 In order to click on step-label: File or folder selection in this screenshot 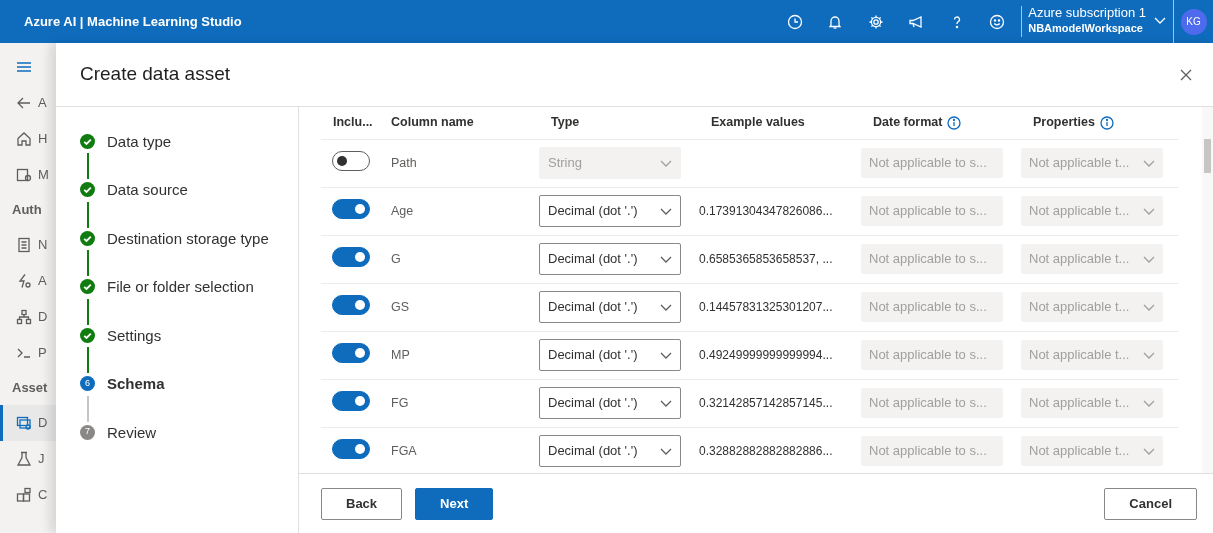, I will do `click(180, 287)`.